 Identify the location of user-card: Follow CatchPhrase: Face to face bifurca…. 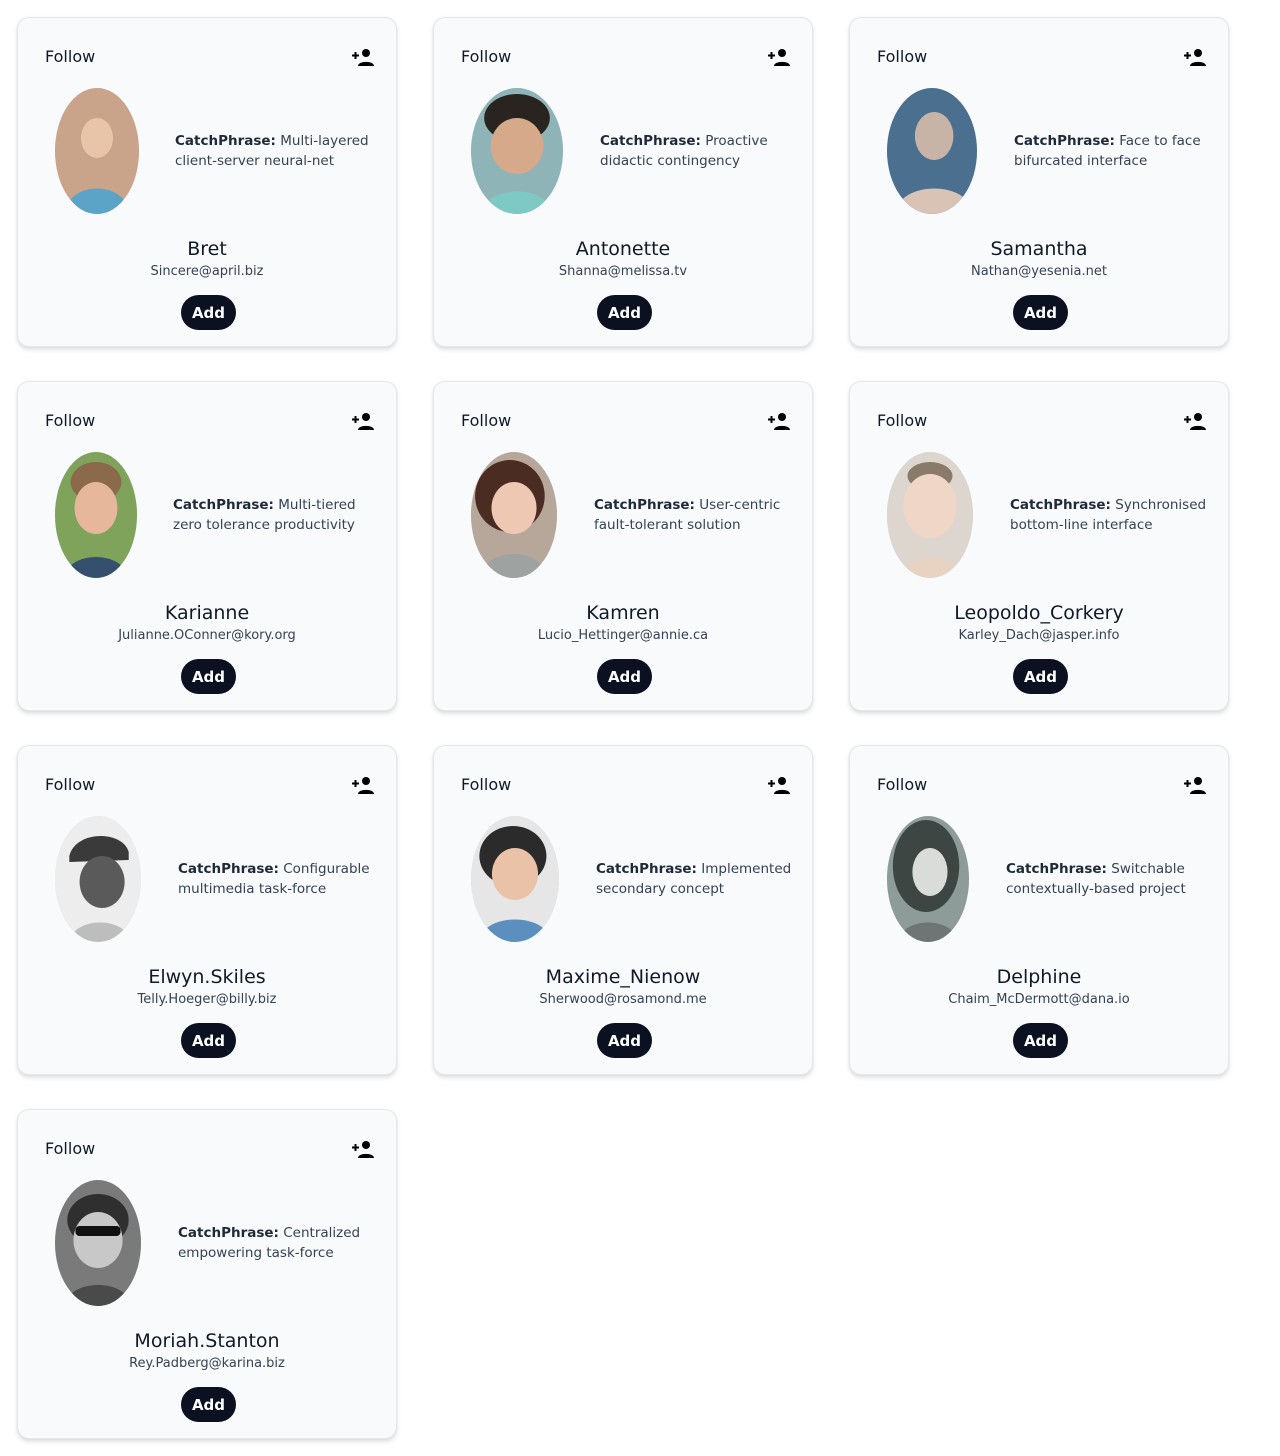
(1039, 182).